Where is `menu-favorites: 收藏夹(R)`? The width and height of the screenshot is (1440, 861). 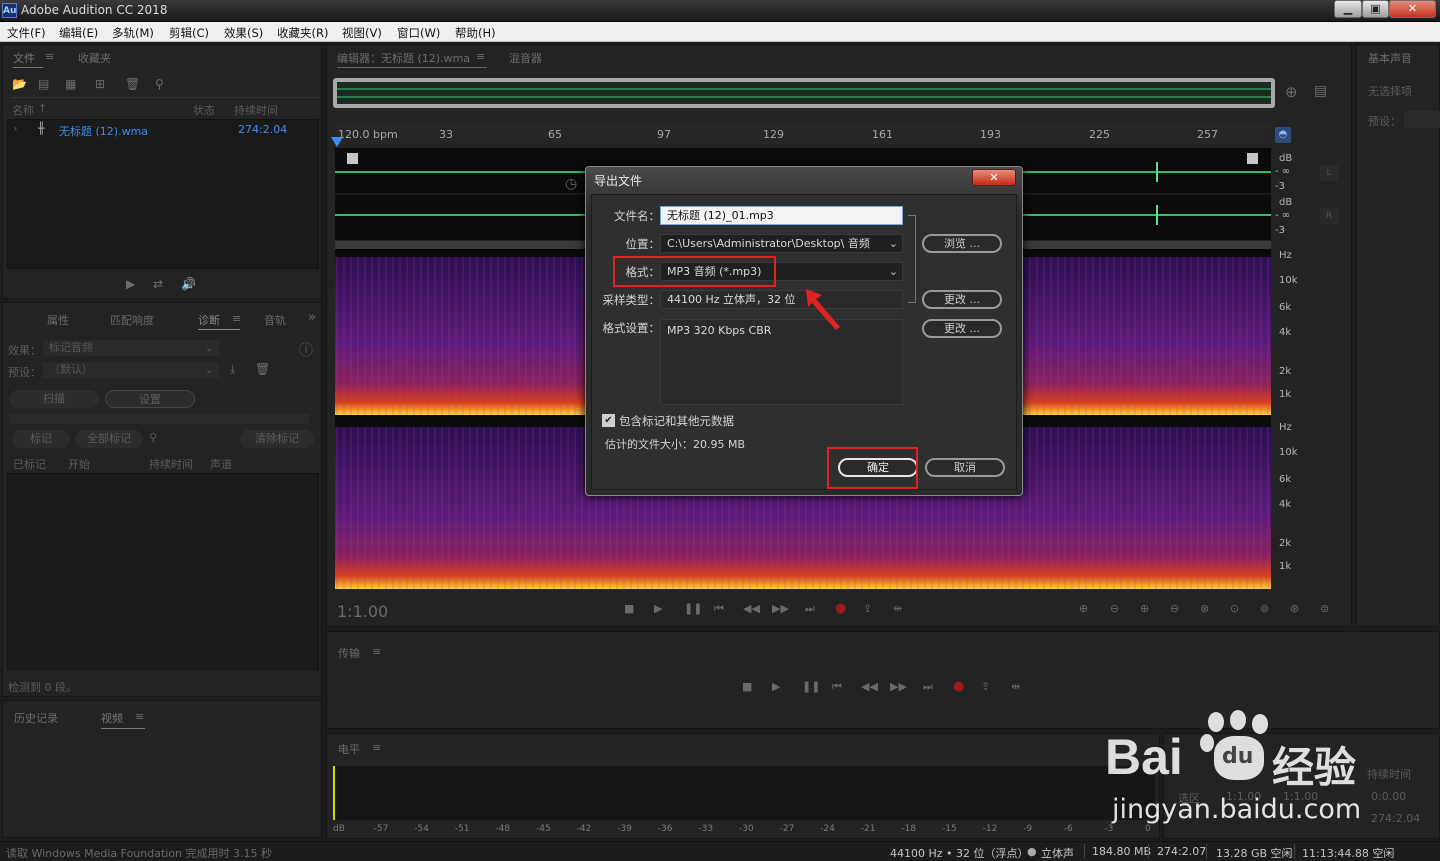 menu-favorites: 收藏夹(R) is located at coordinates (302, 33).